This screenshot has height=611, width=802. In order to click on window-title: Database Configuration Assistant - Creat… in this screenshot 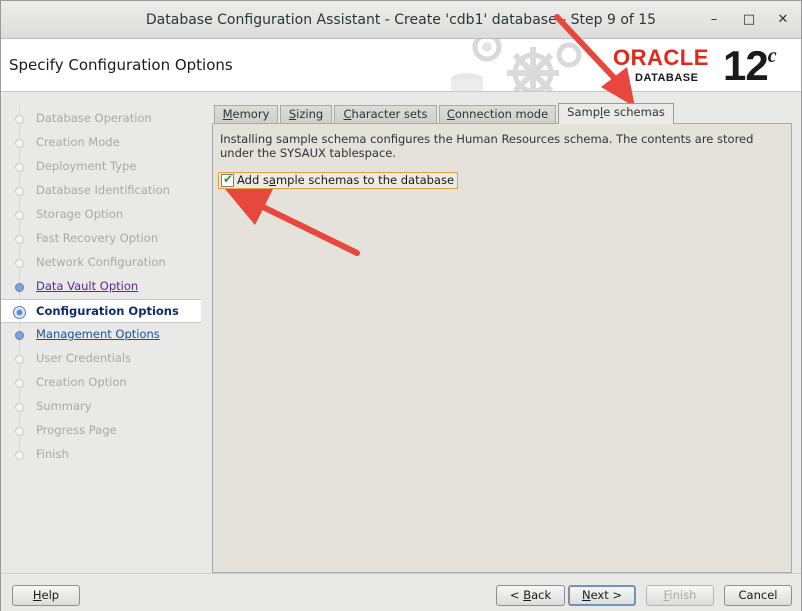, I will do `click(401, 20)`.